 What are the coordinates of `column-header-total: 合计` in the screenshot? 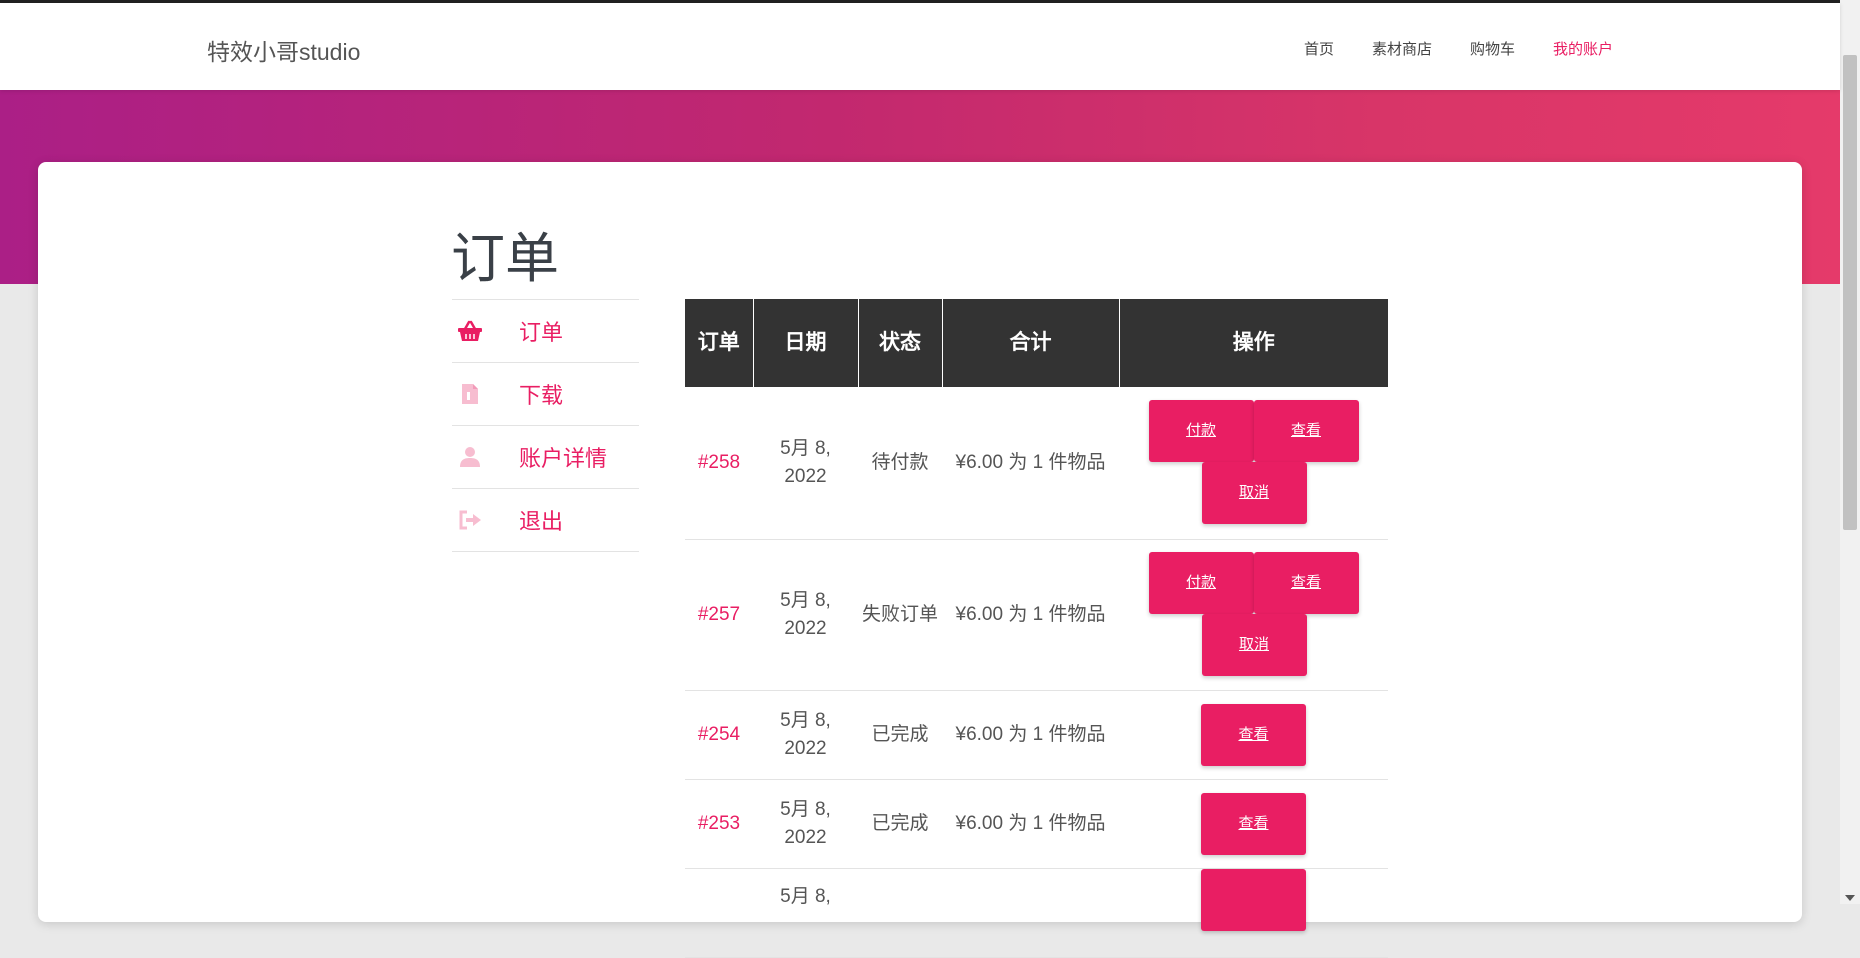 It's located at (1030, 343).